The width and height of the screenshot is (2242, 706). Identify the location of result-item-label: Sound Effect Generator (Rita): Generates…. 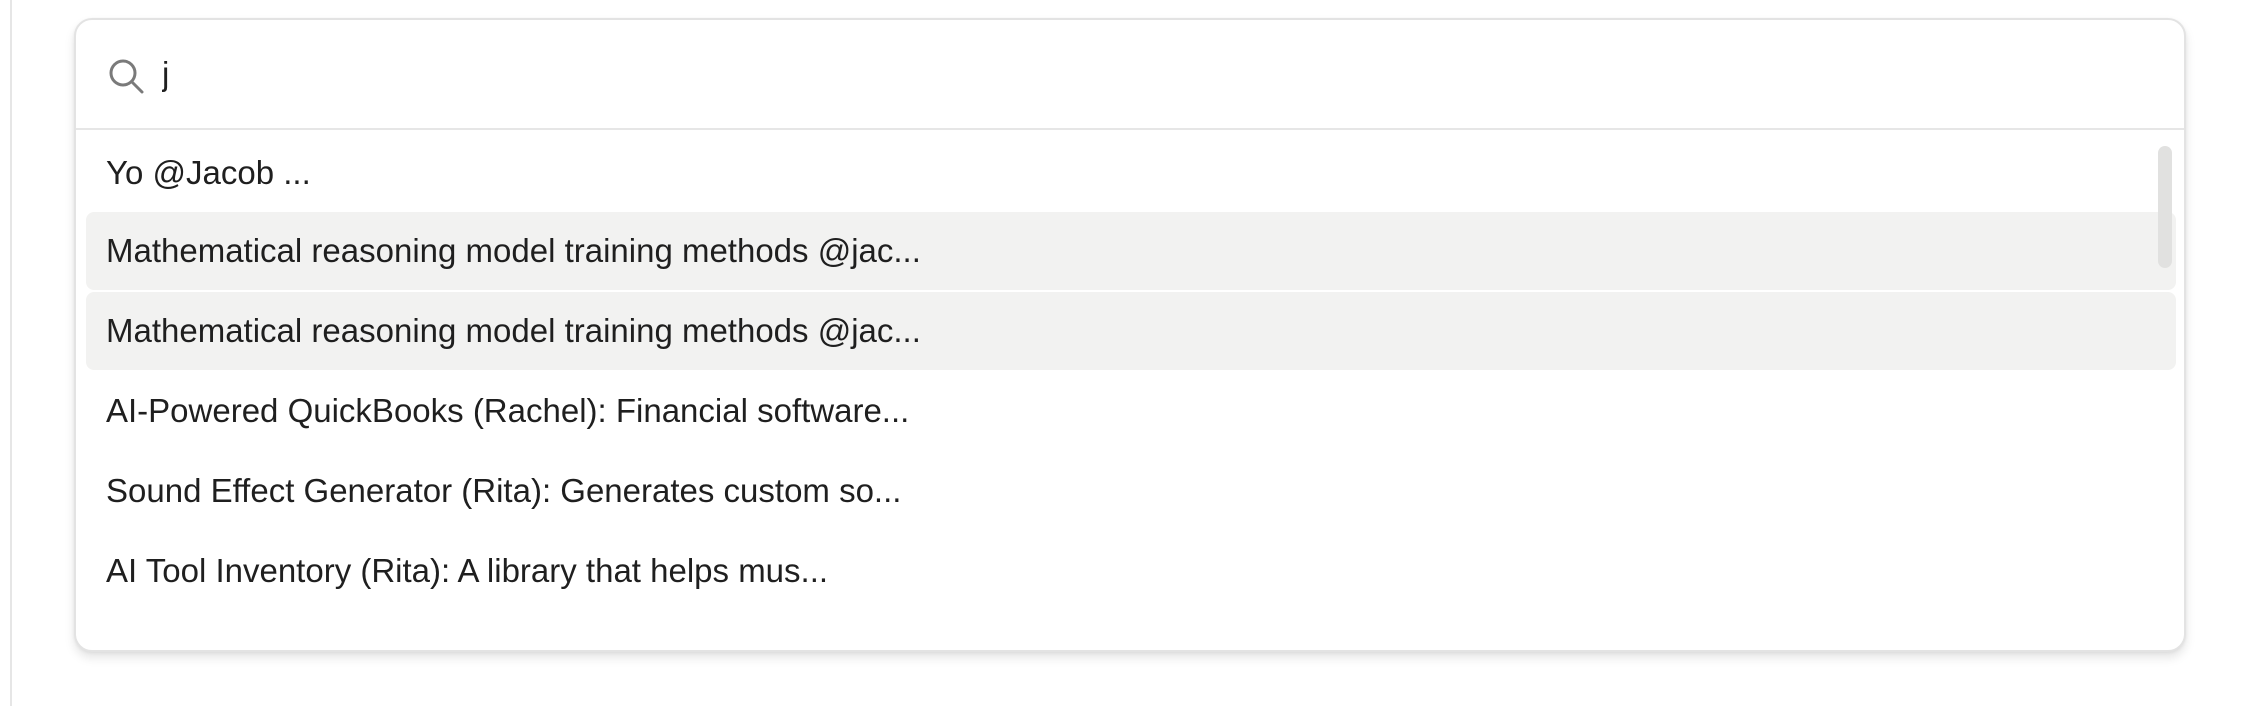
(504, 490).